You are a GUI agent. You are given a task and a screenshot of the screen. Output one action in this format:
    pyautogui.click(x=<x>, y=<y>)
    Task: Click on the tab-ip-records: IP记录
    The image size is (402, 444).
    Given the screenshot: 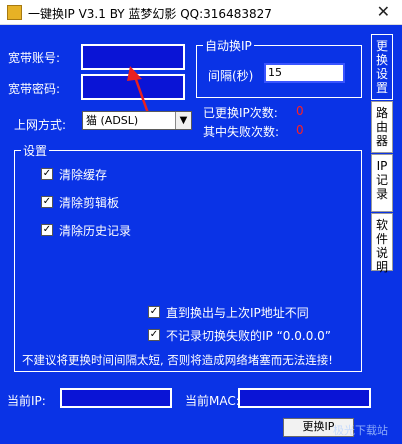 What is the action you would take?
    pyautogui.click(x=382, y=183)
    